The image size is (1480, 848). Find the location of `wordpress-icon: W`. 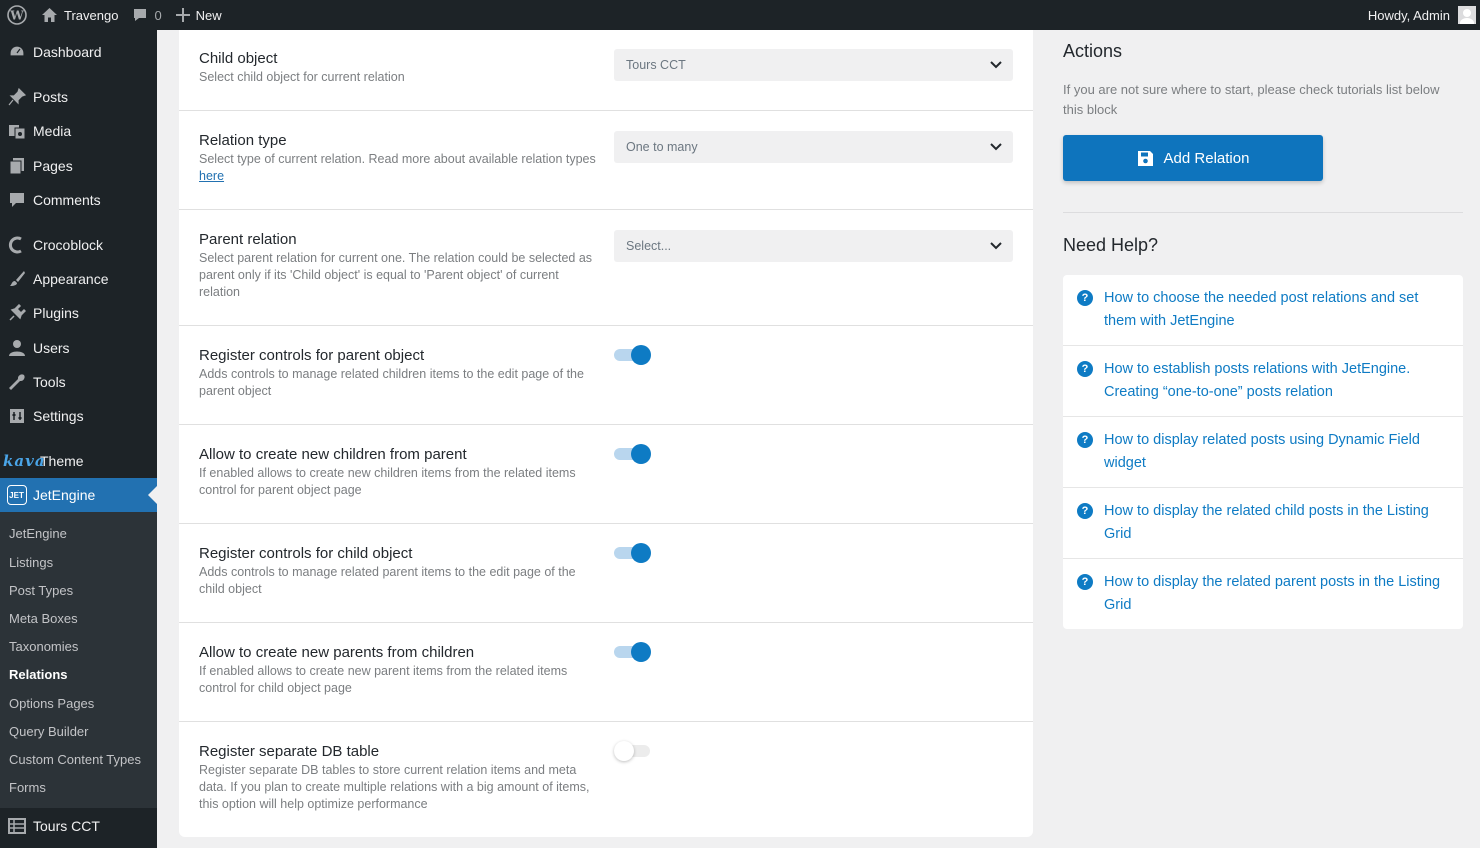

wordpress-icon: W is located at coordinates (17, 15).